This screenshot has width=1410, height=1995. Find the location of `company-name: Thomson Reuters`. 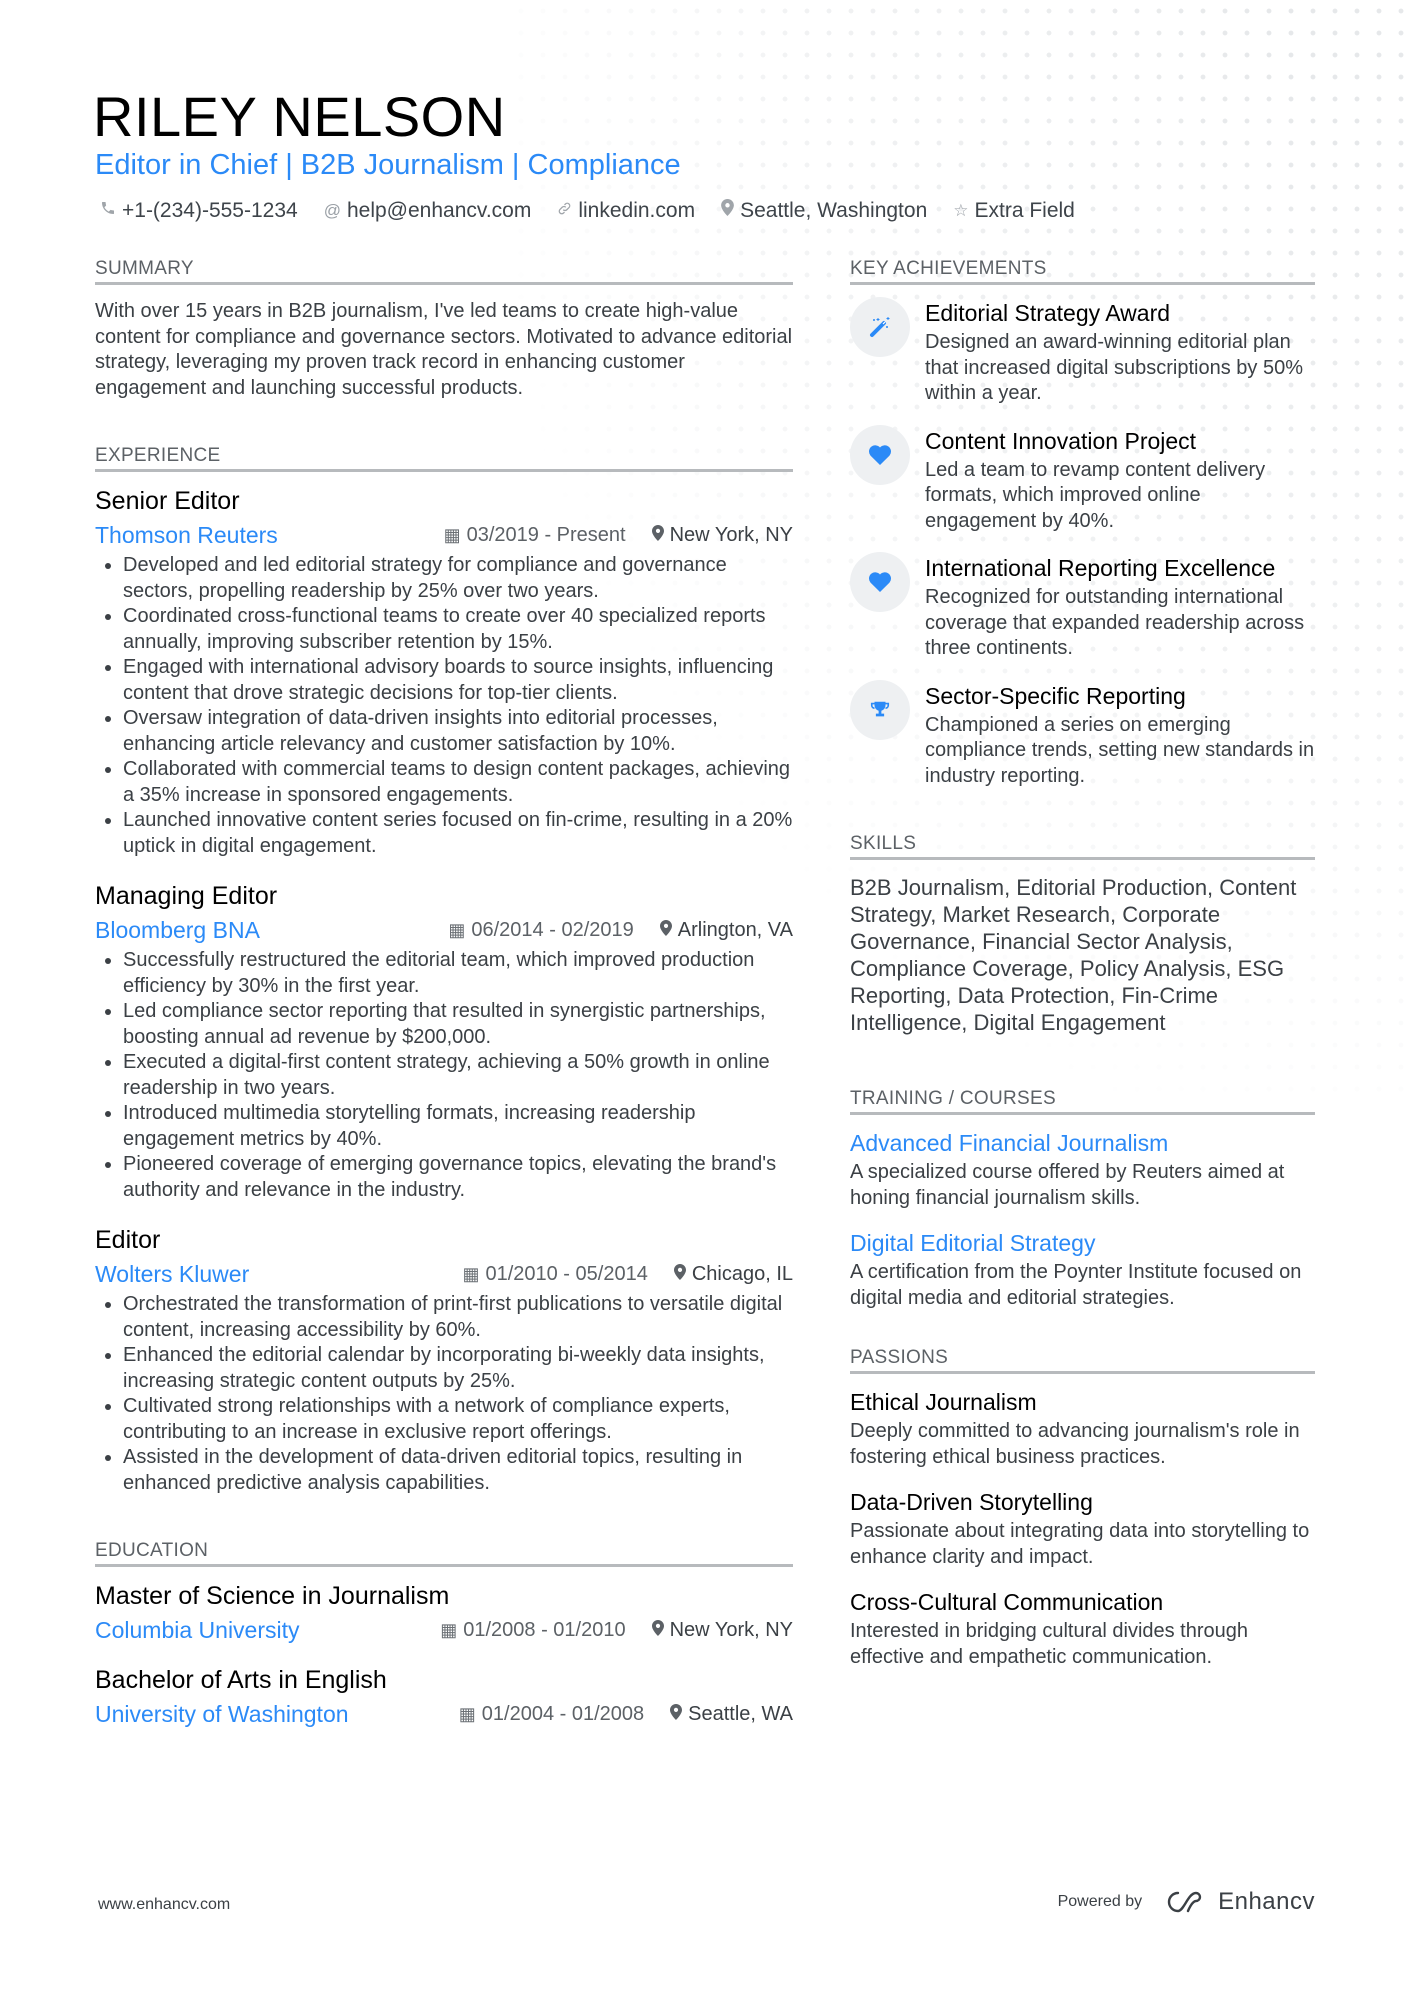

company-name: Thomson Reuters is located at coordinates (186, 535).